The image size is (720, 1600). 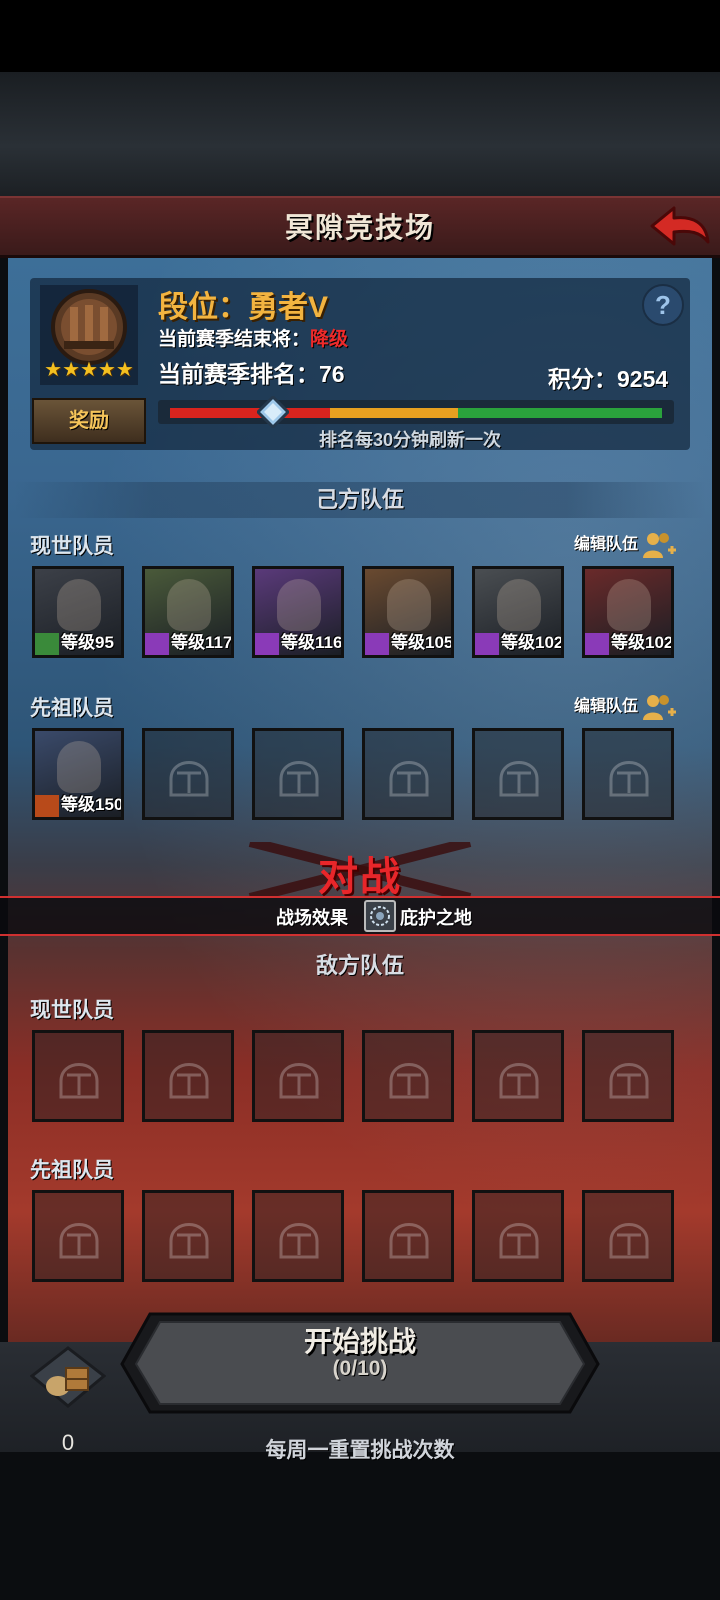 What do you see at coordinates (72, 708) in the screenshot?
I see `own-ancestor-label: 先祖队员` at bounding box center [72, 708].